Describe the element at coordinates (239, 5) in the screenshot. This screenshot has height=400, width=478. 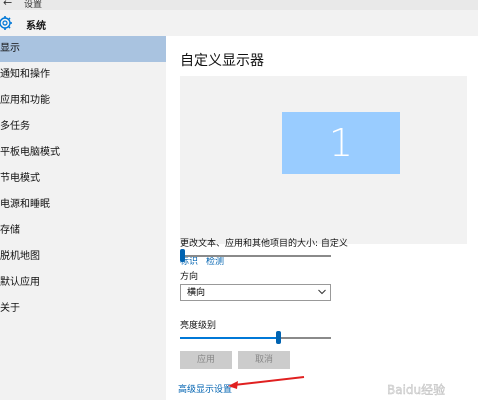
I see `title-bar: ← 设置` at that location.